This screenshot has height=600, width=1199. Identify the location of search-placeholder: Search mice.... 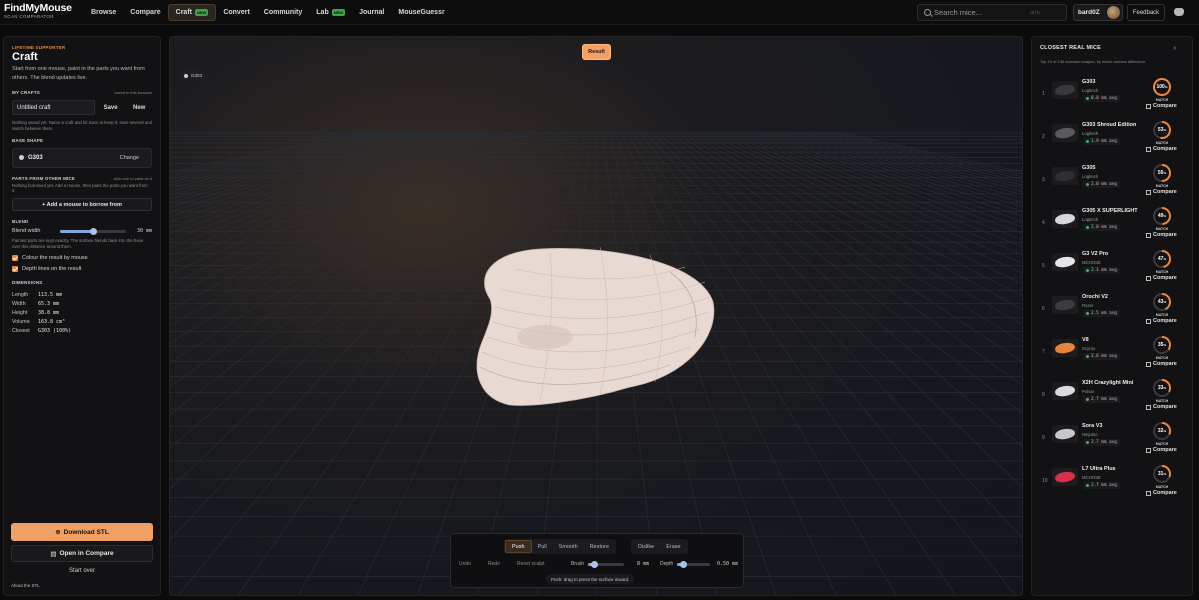
(958, 12).